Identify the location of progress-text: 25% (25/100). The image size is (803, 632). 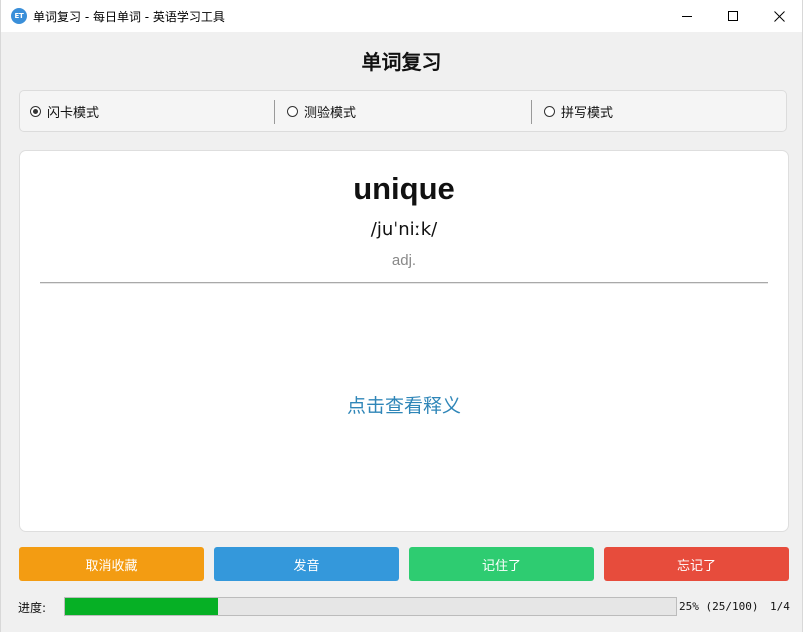
(719, 606).